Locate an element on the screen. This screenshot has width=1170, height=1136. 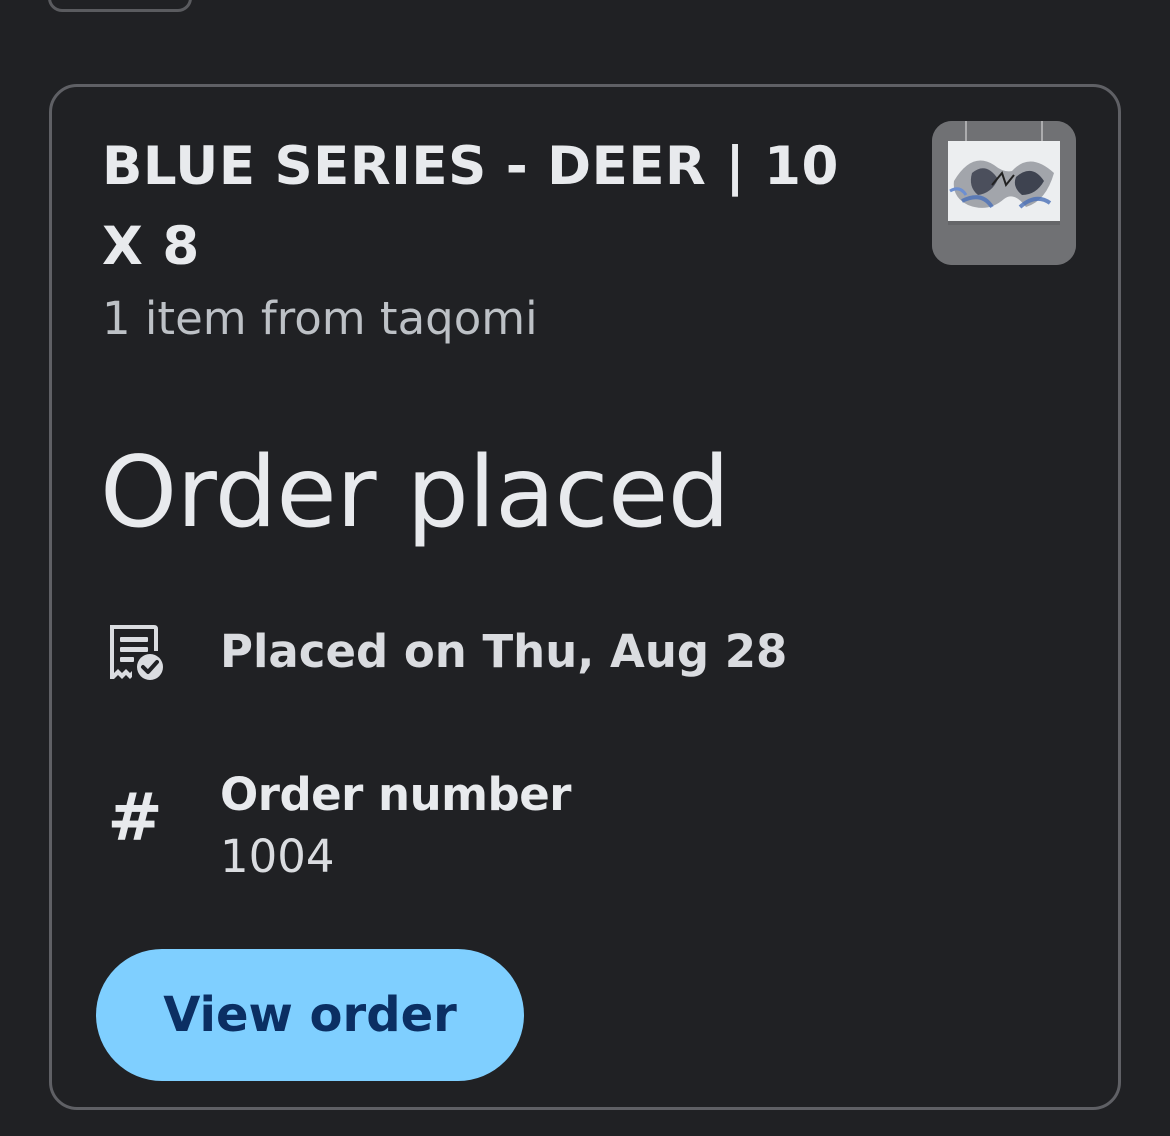
view-order-button: View order is located at coordinates (310, 1015).